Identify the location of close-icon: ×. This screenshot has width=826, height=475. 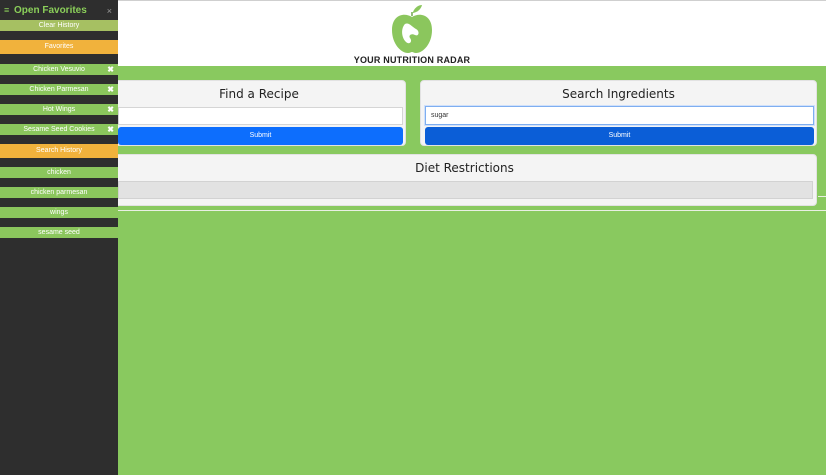
(109, 11).